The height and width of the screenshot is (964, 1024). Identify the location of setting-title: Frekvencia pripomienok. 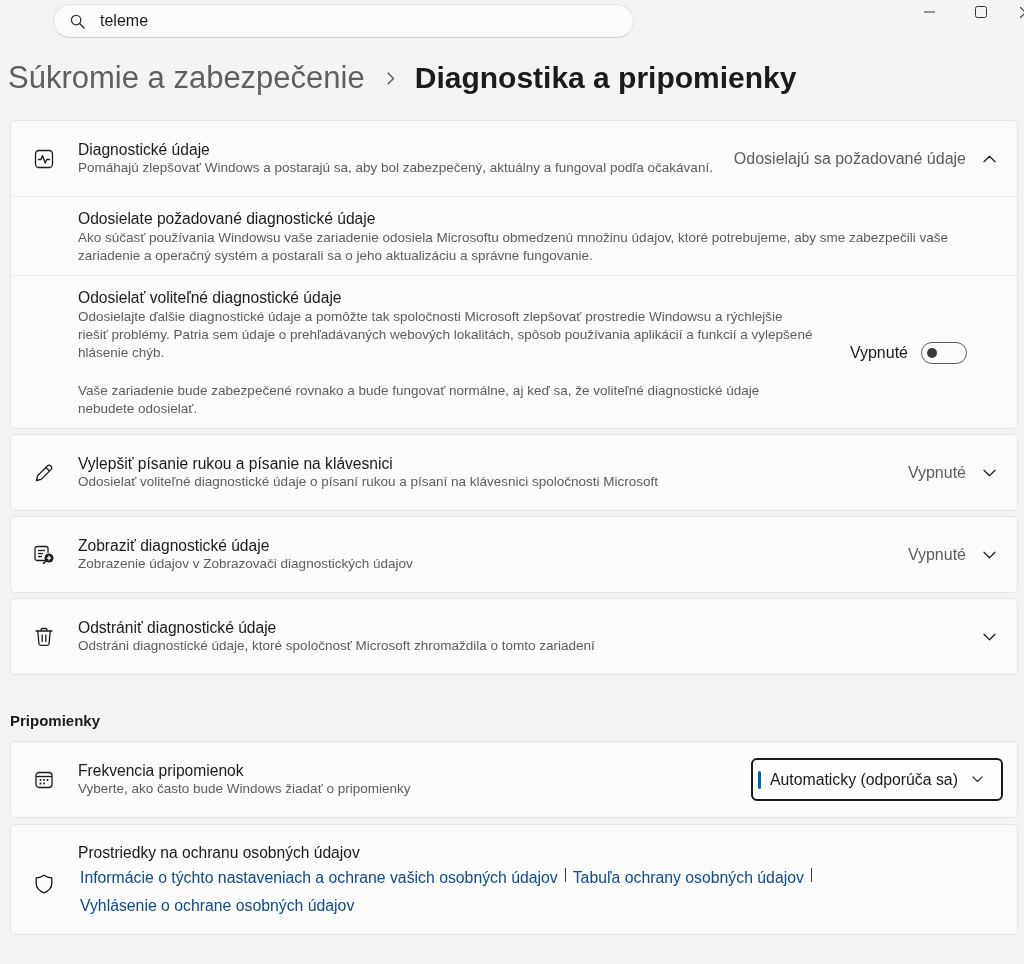
(161, 770).